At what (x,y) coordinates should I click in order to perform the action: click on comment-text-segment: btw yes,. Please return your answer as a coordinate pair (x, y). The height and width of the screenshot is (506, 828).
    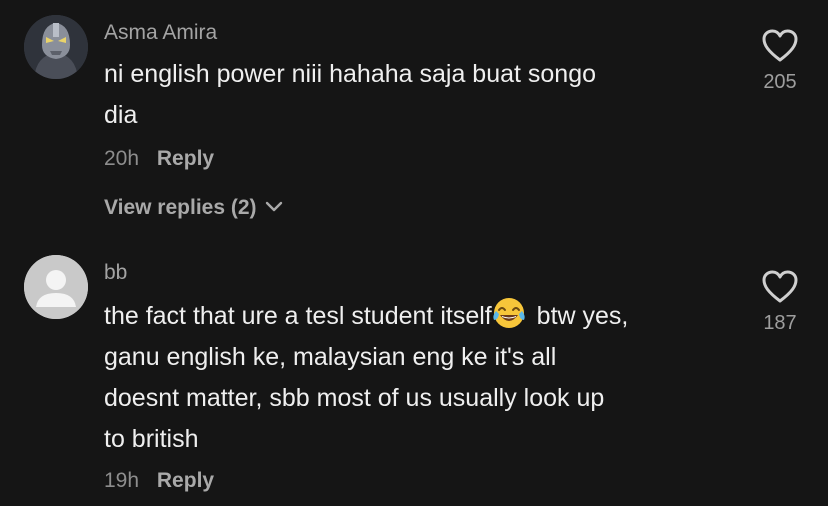
    Looking at the image, I should click on (579, 316).